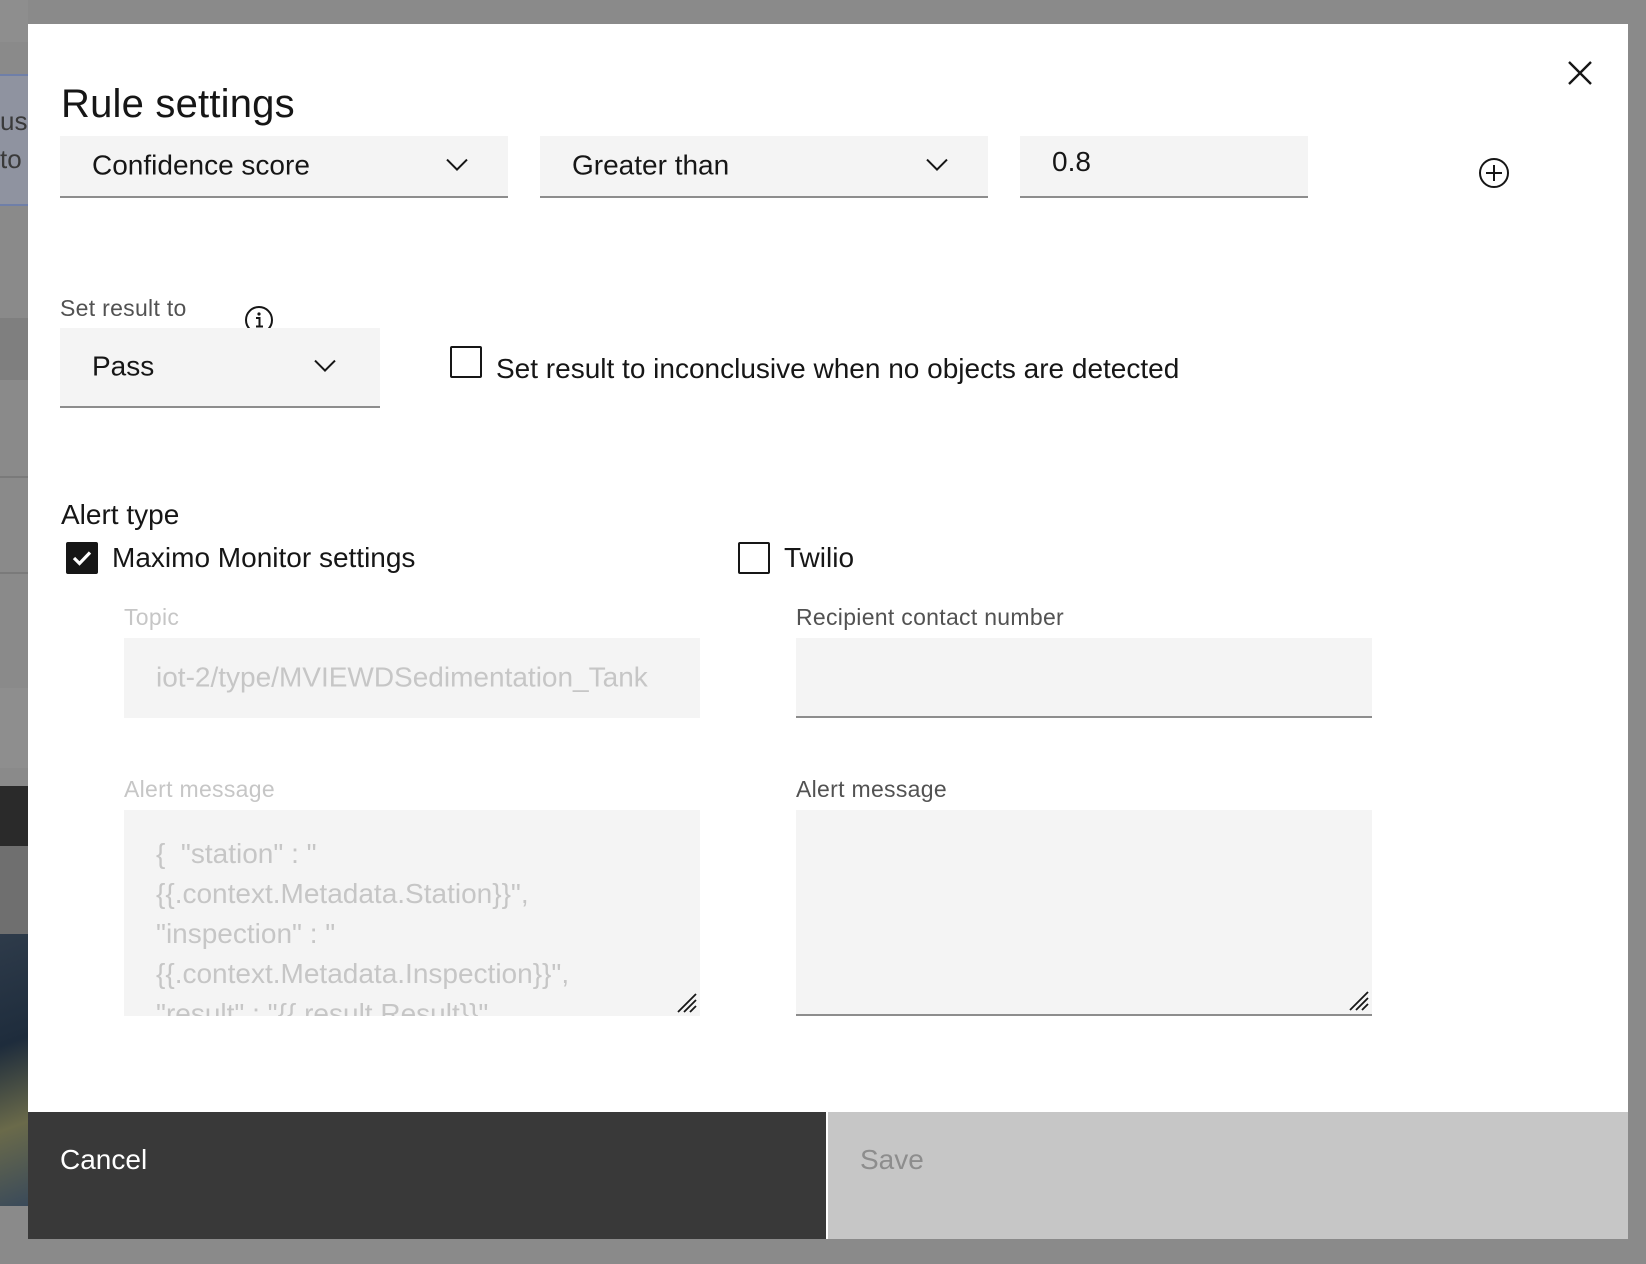  I want to click on maximo-checkbox, so click(82, 558).